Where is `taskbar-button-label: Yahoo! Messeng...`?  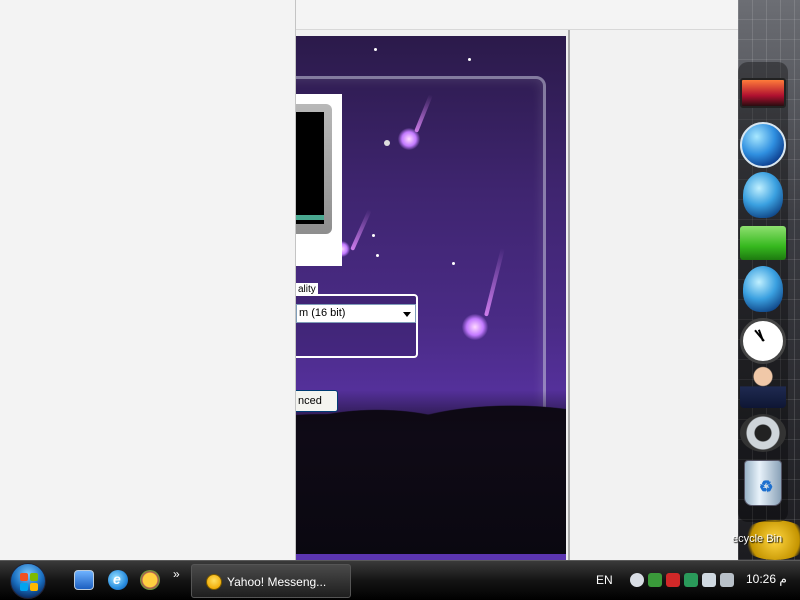
taskbar-button-label: Yahoo! Messeng... is located at coordinates (277, 582).